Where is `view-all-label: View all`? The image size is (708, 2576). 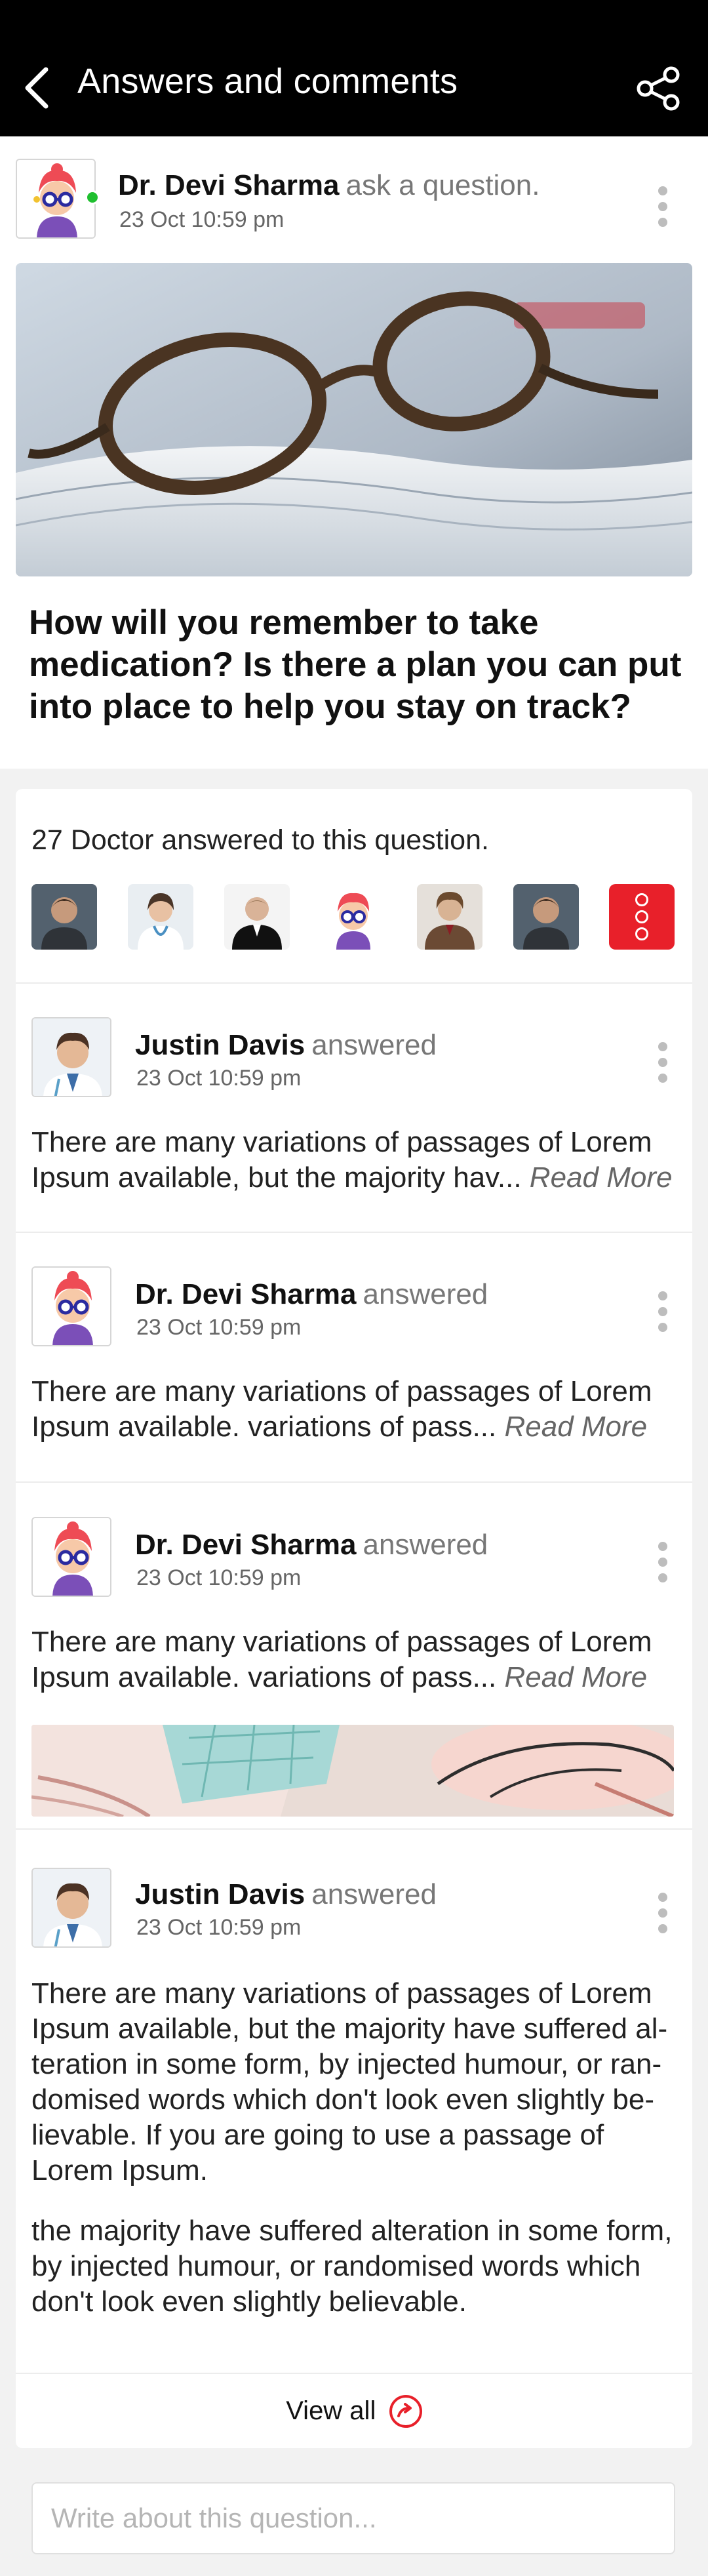 view-all-label: View all is located at coordinates (331, 2410).